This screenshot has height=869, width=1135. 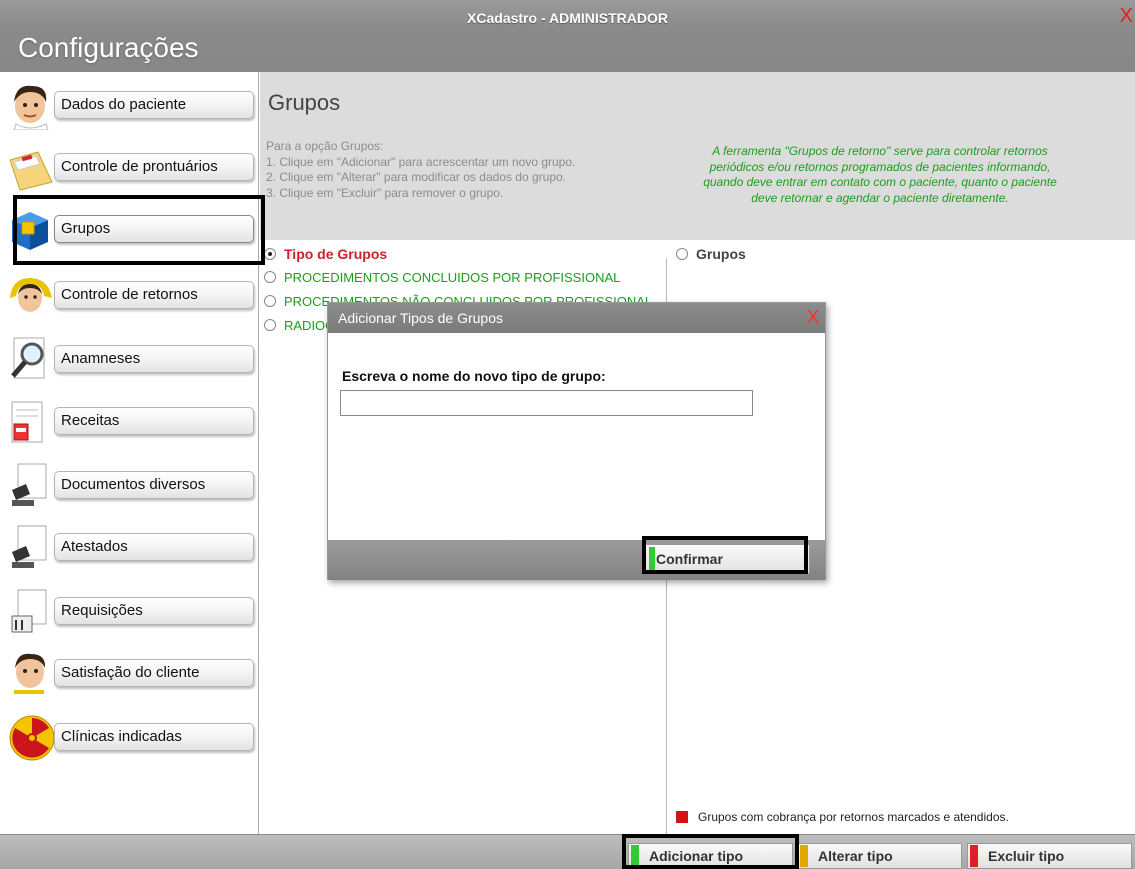 I want to click on sidebar-item-controle-de-retornos: Controle de retornos, so click(x=129, y=295).